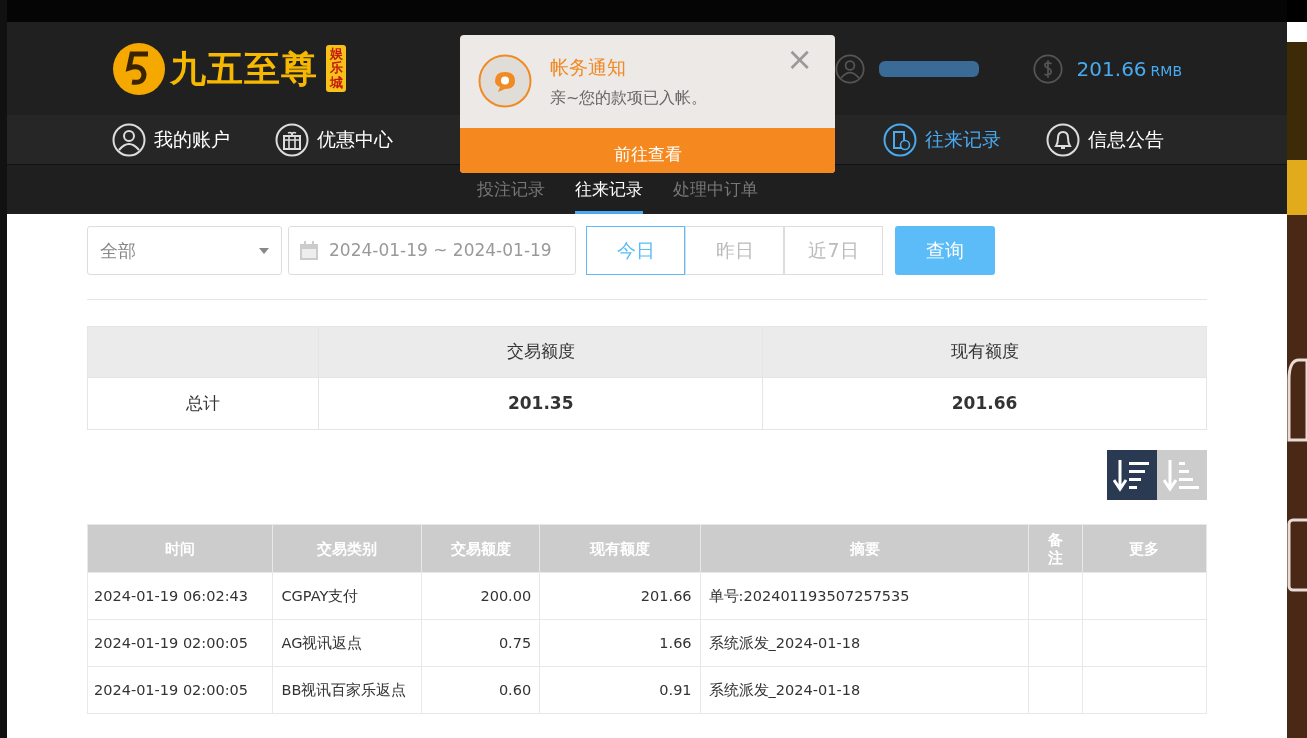 The height and width of the screenshot is (738, 1307). Describe the element at coordinates (180, 596) in the screenshot. I see `table-cell: 2024-01-19 06:02:43` at that location.